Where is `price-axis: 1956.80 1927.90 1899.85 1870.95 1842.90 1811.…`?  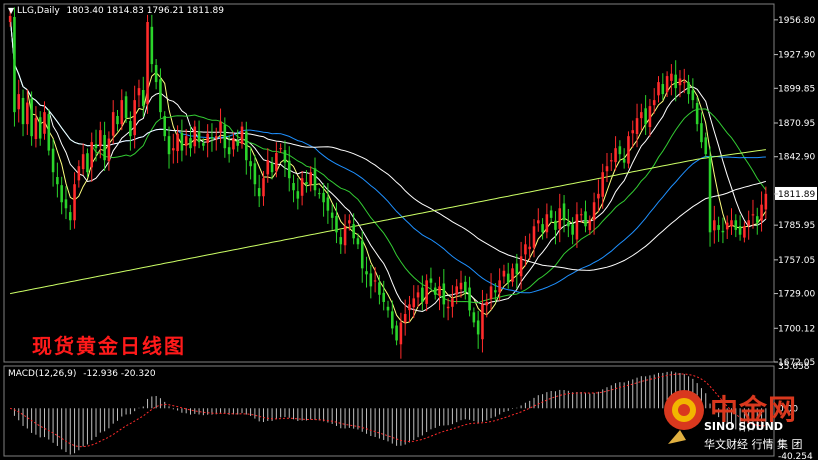
price-axis: 1956.80 1927.90 1899.85 1870.95 1842.90 1811.… is located at coordinates (795, 192).